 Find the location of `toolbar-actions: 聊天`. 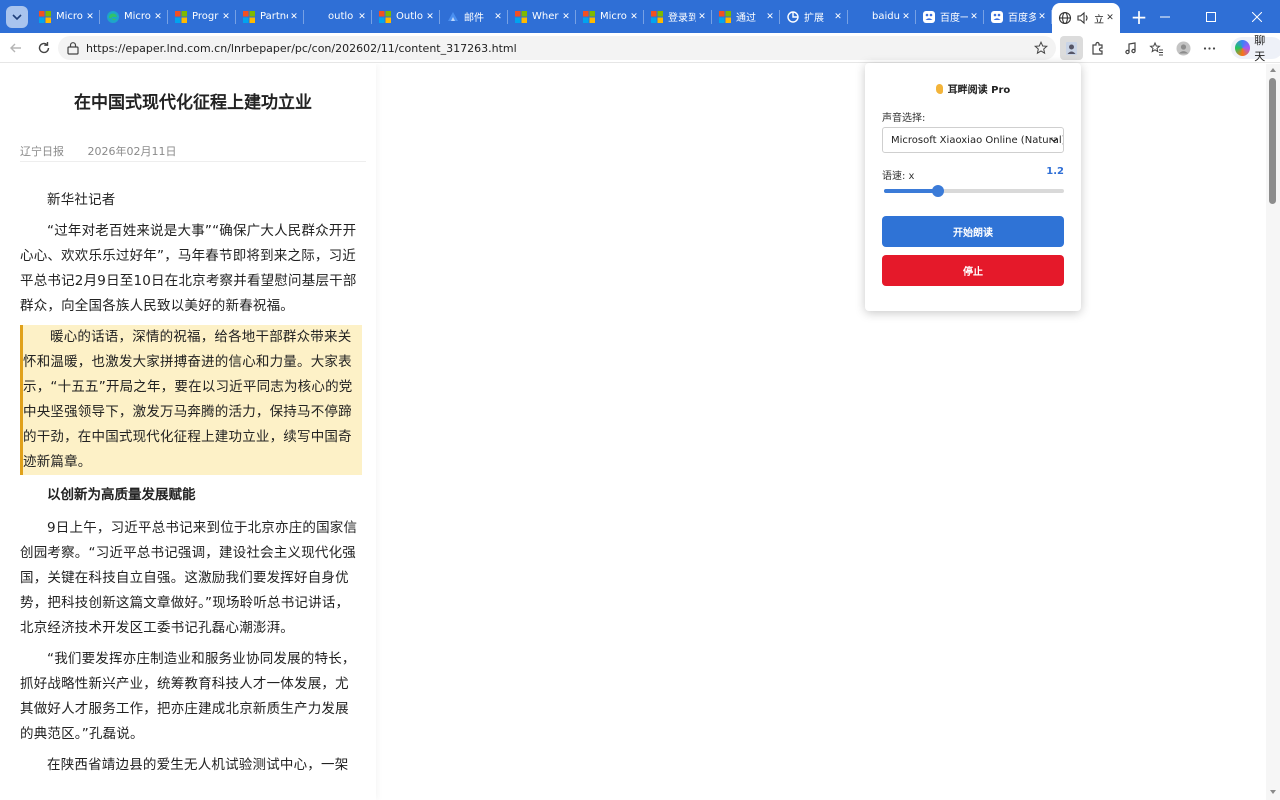

toolbar-actions: 聊天 is located at coordinates (1169, 48).